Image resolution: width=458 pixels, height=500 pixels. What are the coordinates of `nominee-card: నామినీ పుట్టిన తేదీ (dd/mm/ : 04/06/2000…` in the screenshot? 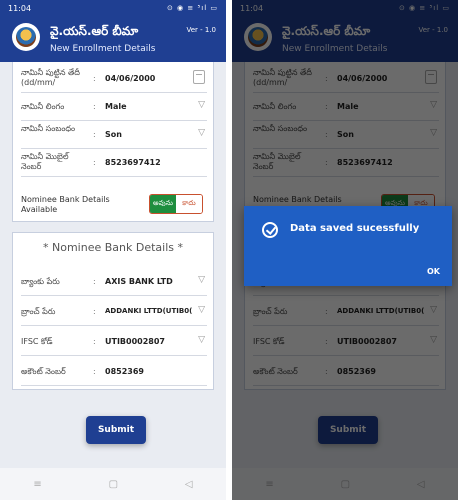 It's located at (113, 142).